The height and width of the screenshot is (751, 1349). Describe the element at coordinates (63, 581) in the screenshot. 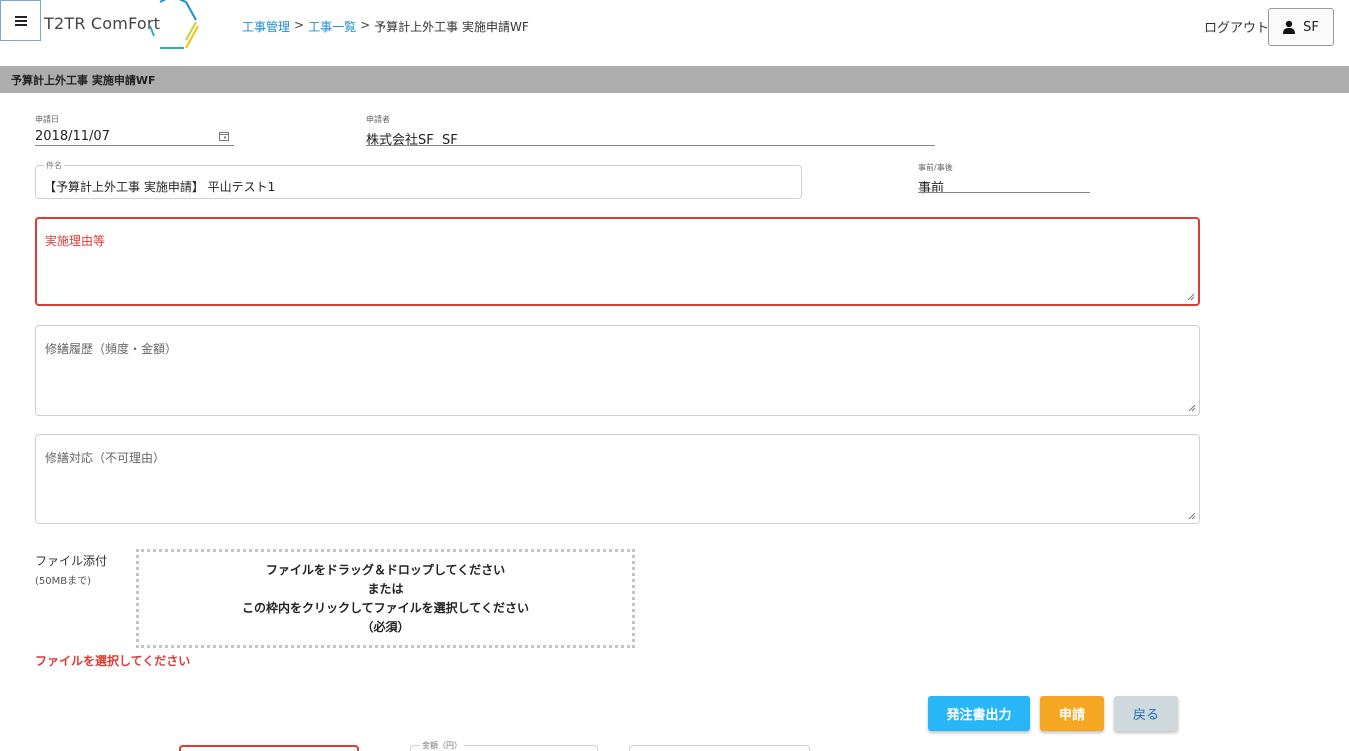

I see `file-size-limit: (50MBまで)` at that location.